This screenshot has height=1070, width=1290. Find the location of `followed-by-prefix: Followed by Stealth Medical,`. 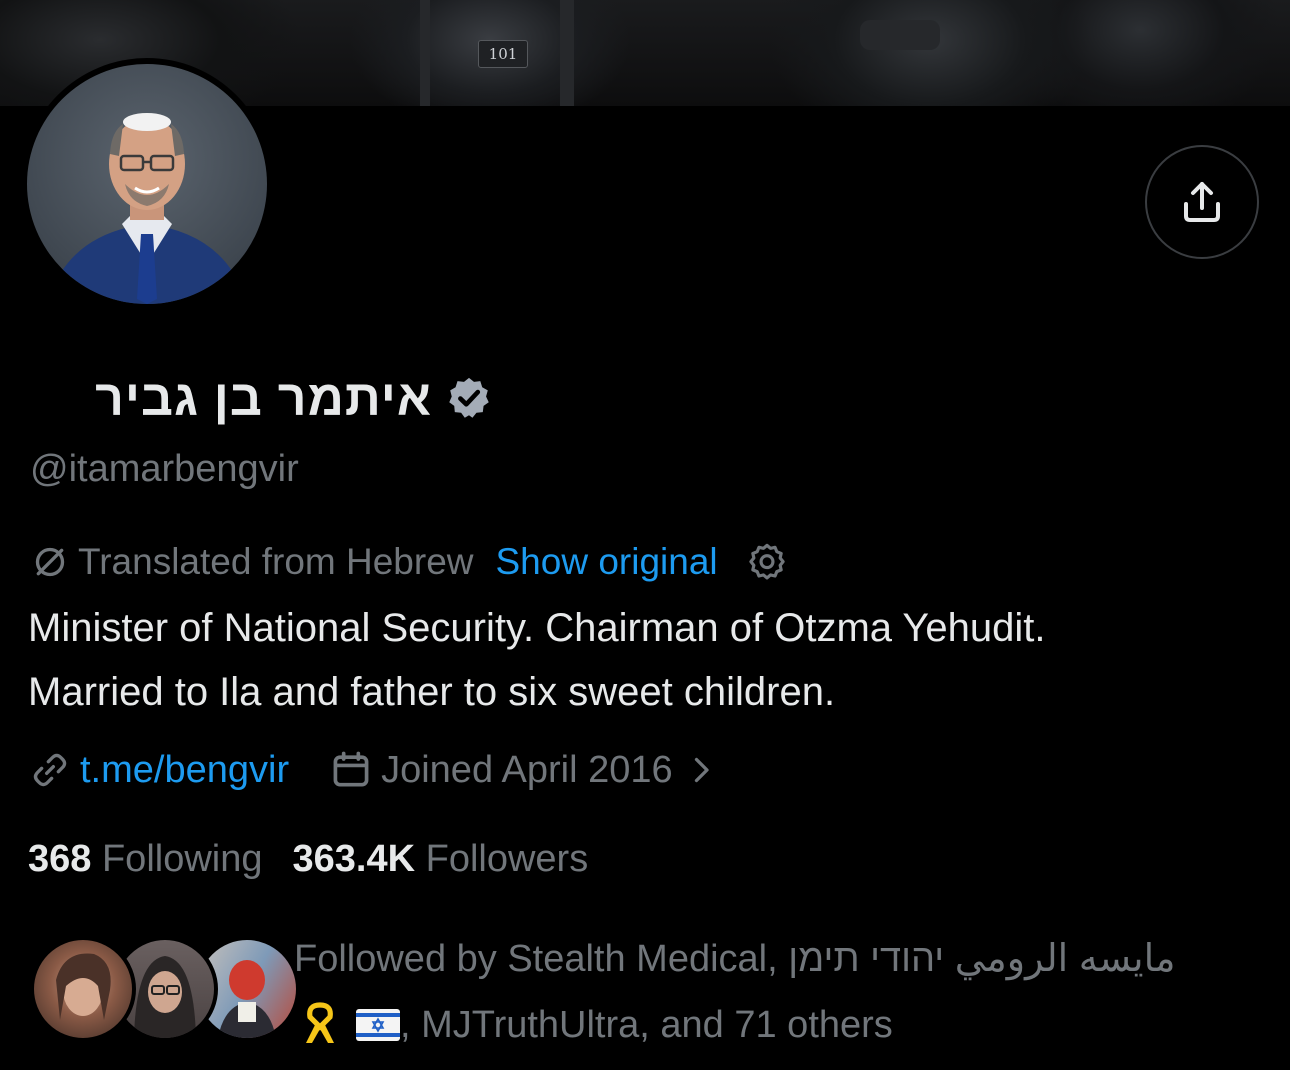

followed-by-prefix: Followed by Stealth Medical, is located at coordinates (536, 959).